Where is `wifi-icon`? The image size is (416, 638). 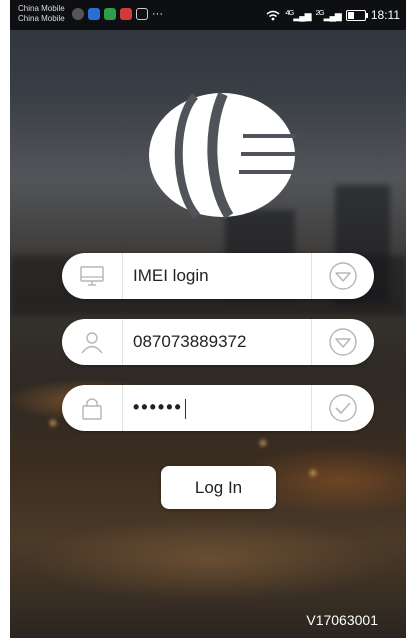 wifi-icon is located at coordinates (273, 15).